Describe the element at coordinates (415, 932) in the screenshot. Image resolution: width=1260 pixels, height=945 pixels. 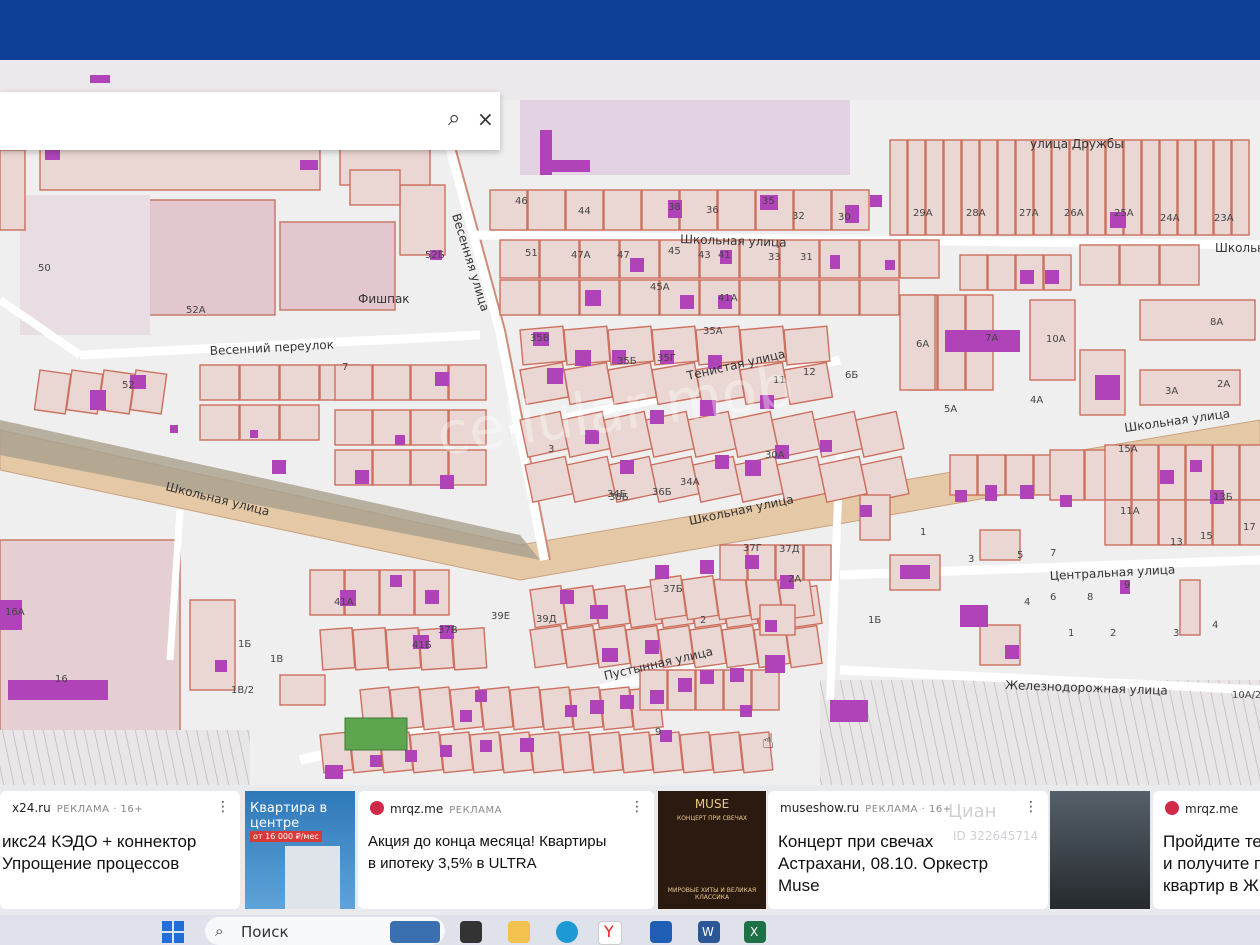
I see `widget-icon` at that location.